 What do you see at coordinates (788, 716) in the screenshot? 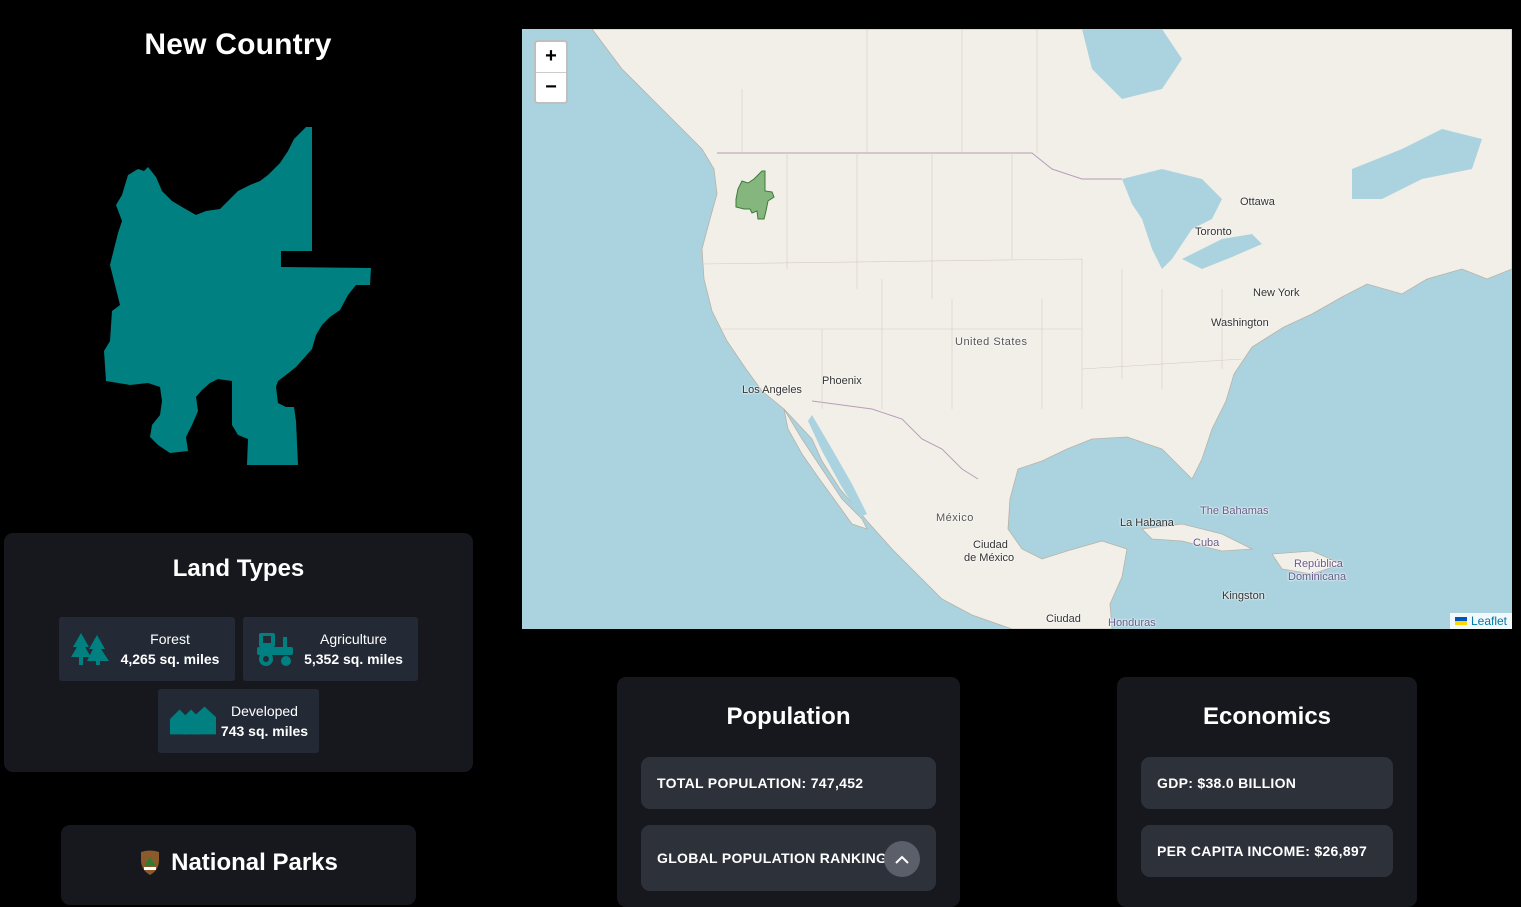
I see `population-title: Population` at bounding box center [788, 716].